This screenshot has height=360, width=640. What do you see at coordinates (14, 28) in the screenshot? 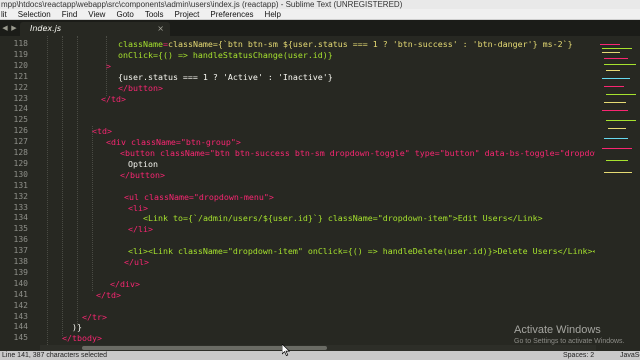
I see `tab-scroll-right-icon: ▶` at bounding box center [14, 28].